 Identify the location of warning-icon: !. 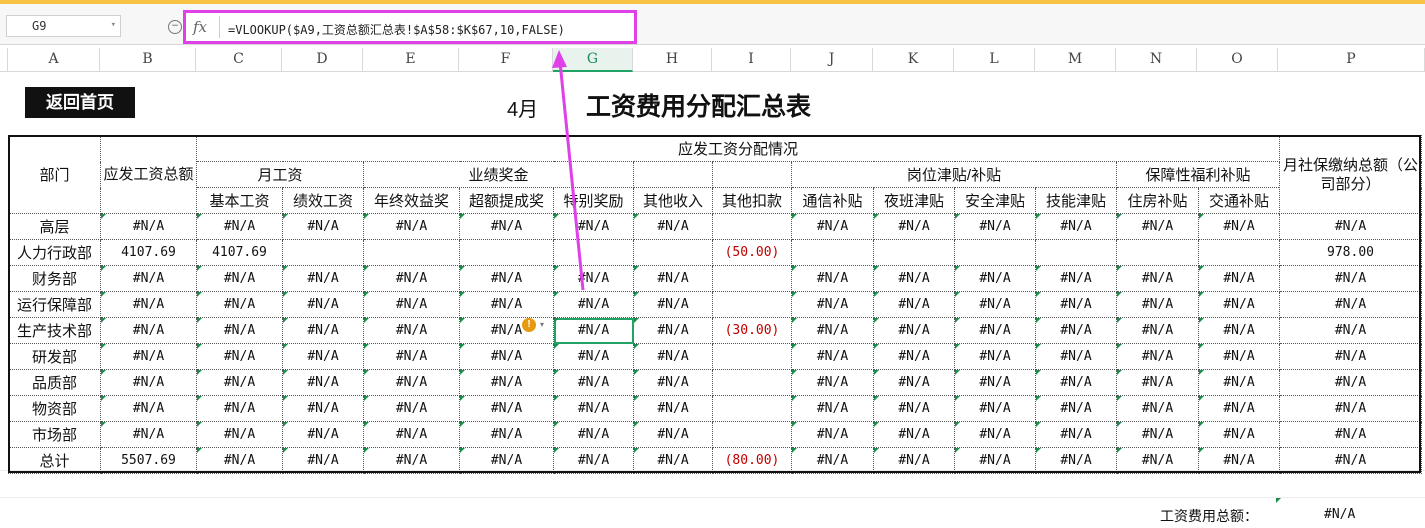
(529, 325).